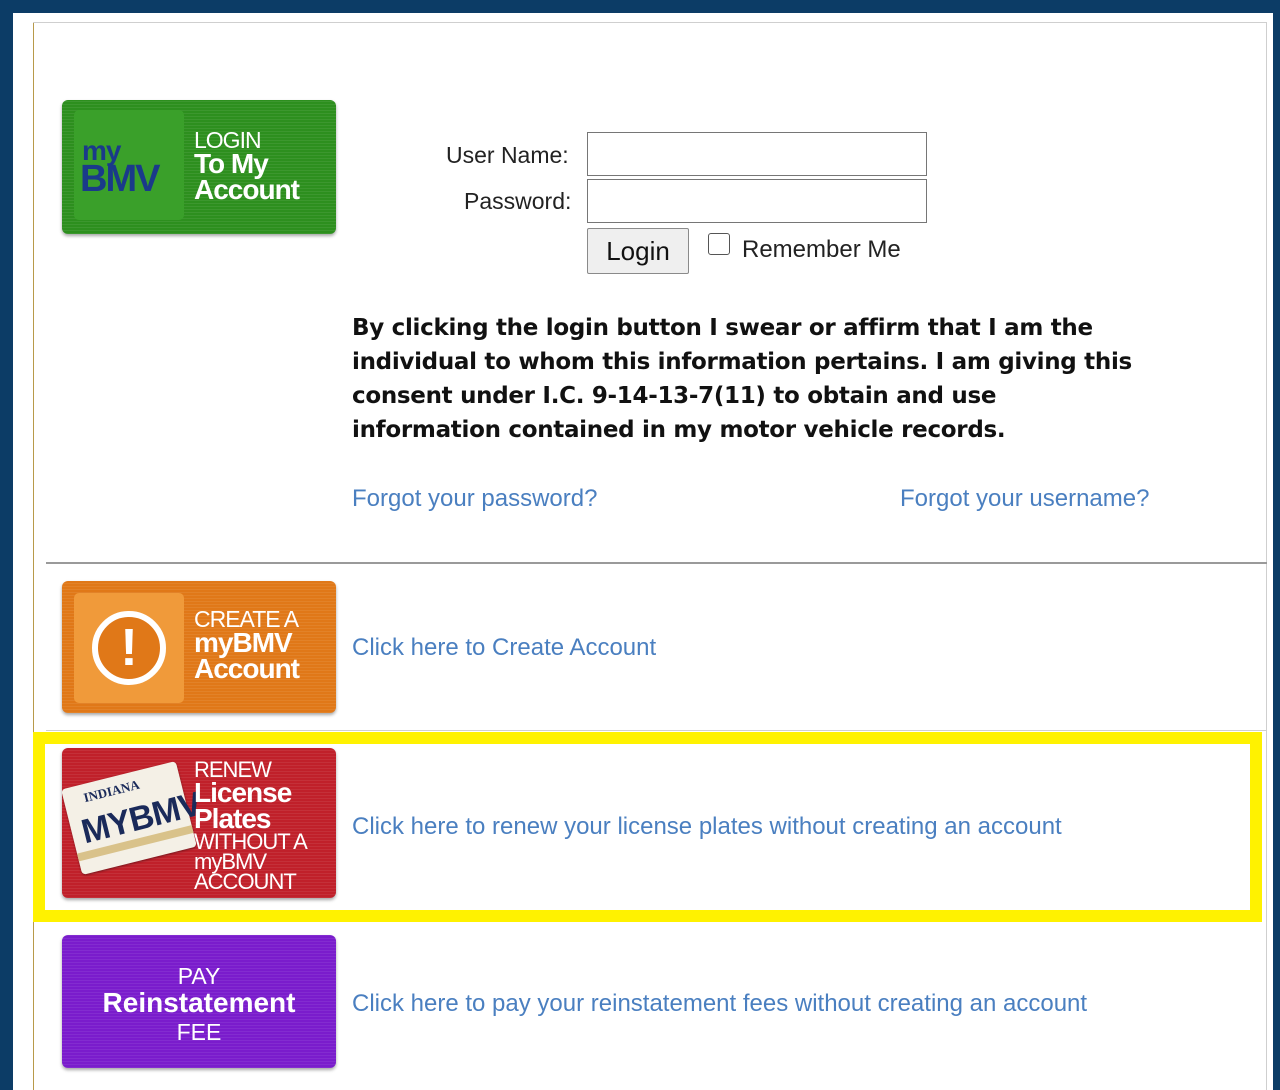 Image resolution: width=1280 pixels, height=1090 pixels. Describe the element at coordinates (507, 155) in the screenshot. I see `username-label: User Name:` at that location.